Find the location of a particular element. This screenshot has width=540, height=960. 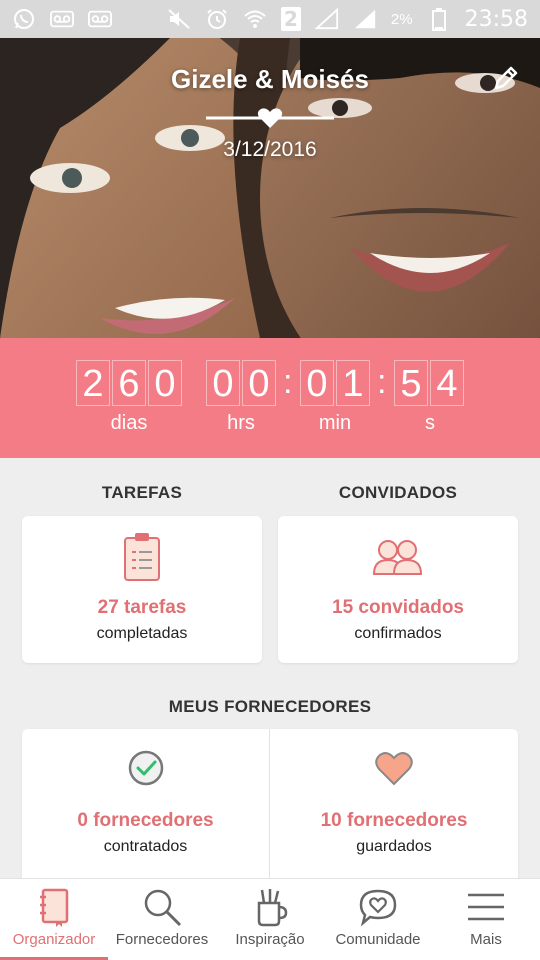

guests-subtitle: confirmados is located at coordinates (398, 633).